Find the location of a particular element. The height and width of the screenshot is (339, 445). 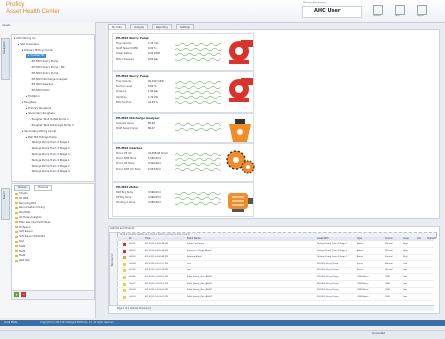

event-cell: 8/13/2013 4:50:48 PM is located at coordinates (157, 257).